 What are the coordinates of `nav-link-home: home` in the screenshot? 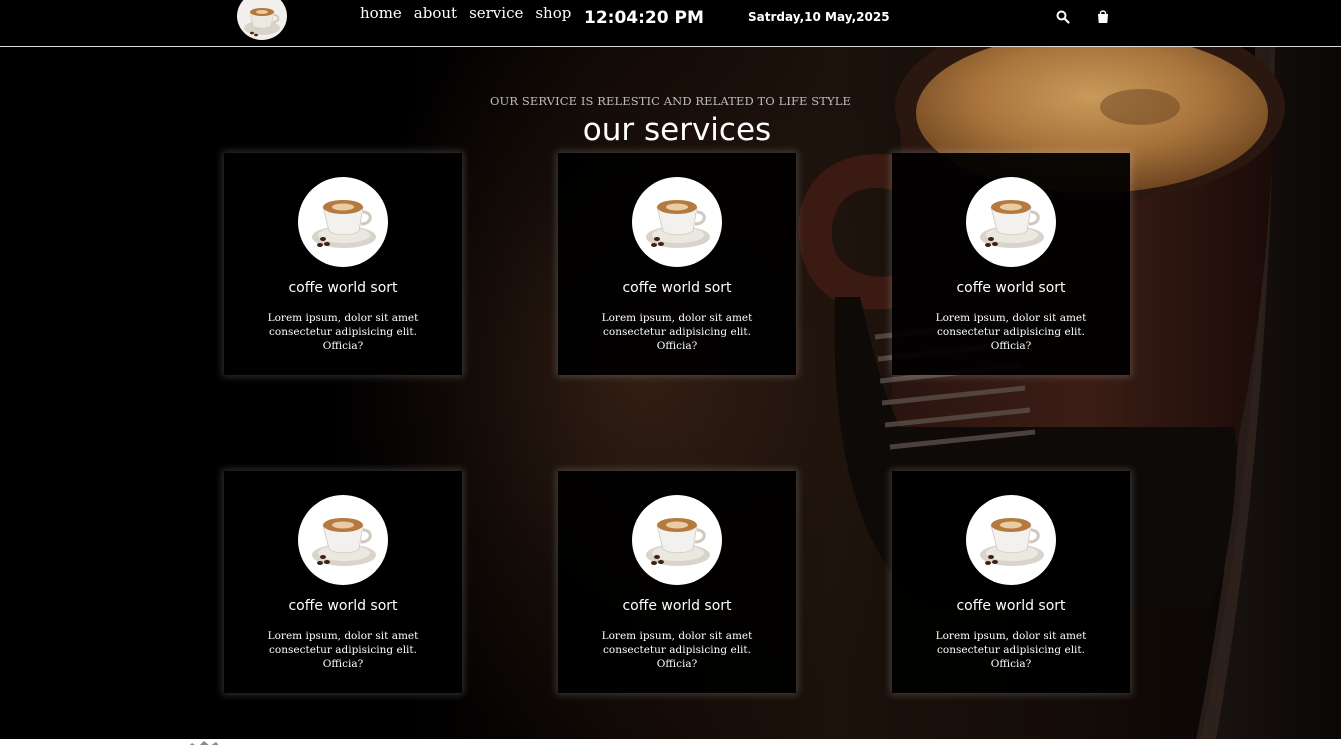 It's located at (381, 13).